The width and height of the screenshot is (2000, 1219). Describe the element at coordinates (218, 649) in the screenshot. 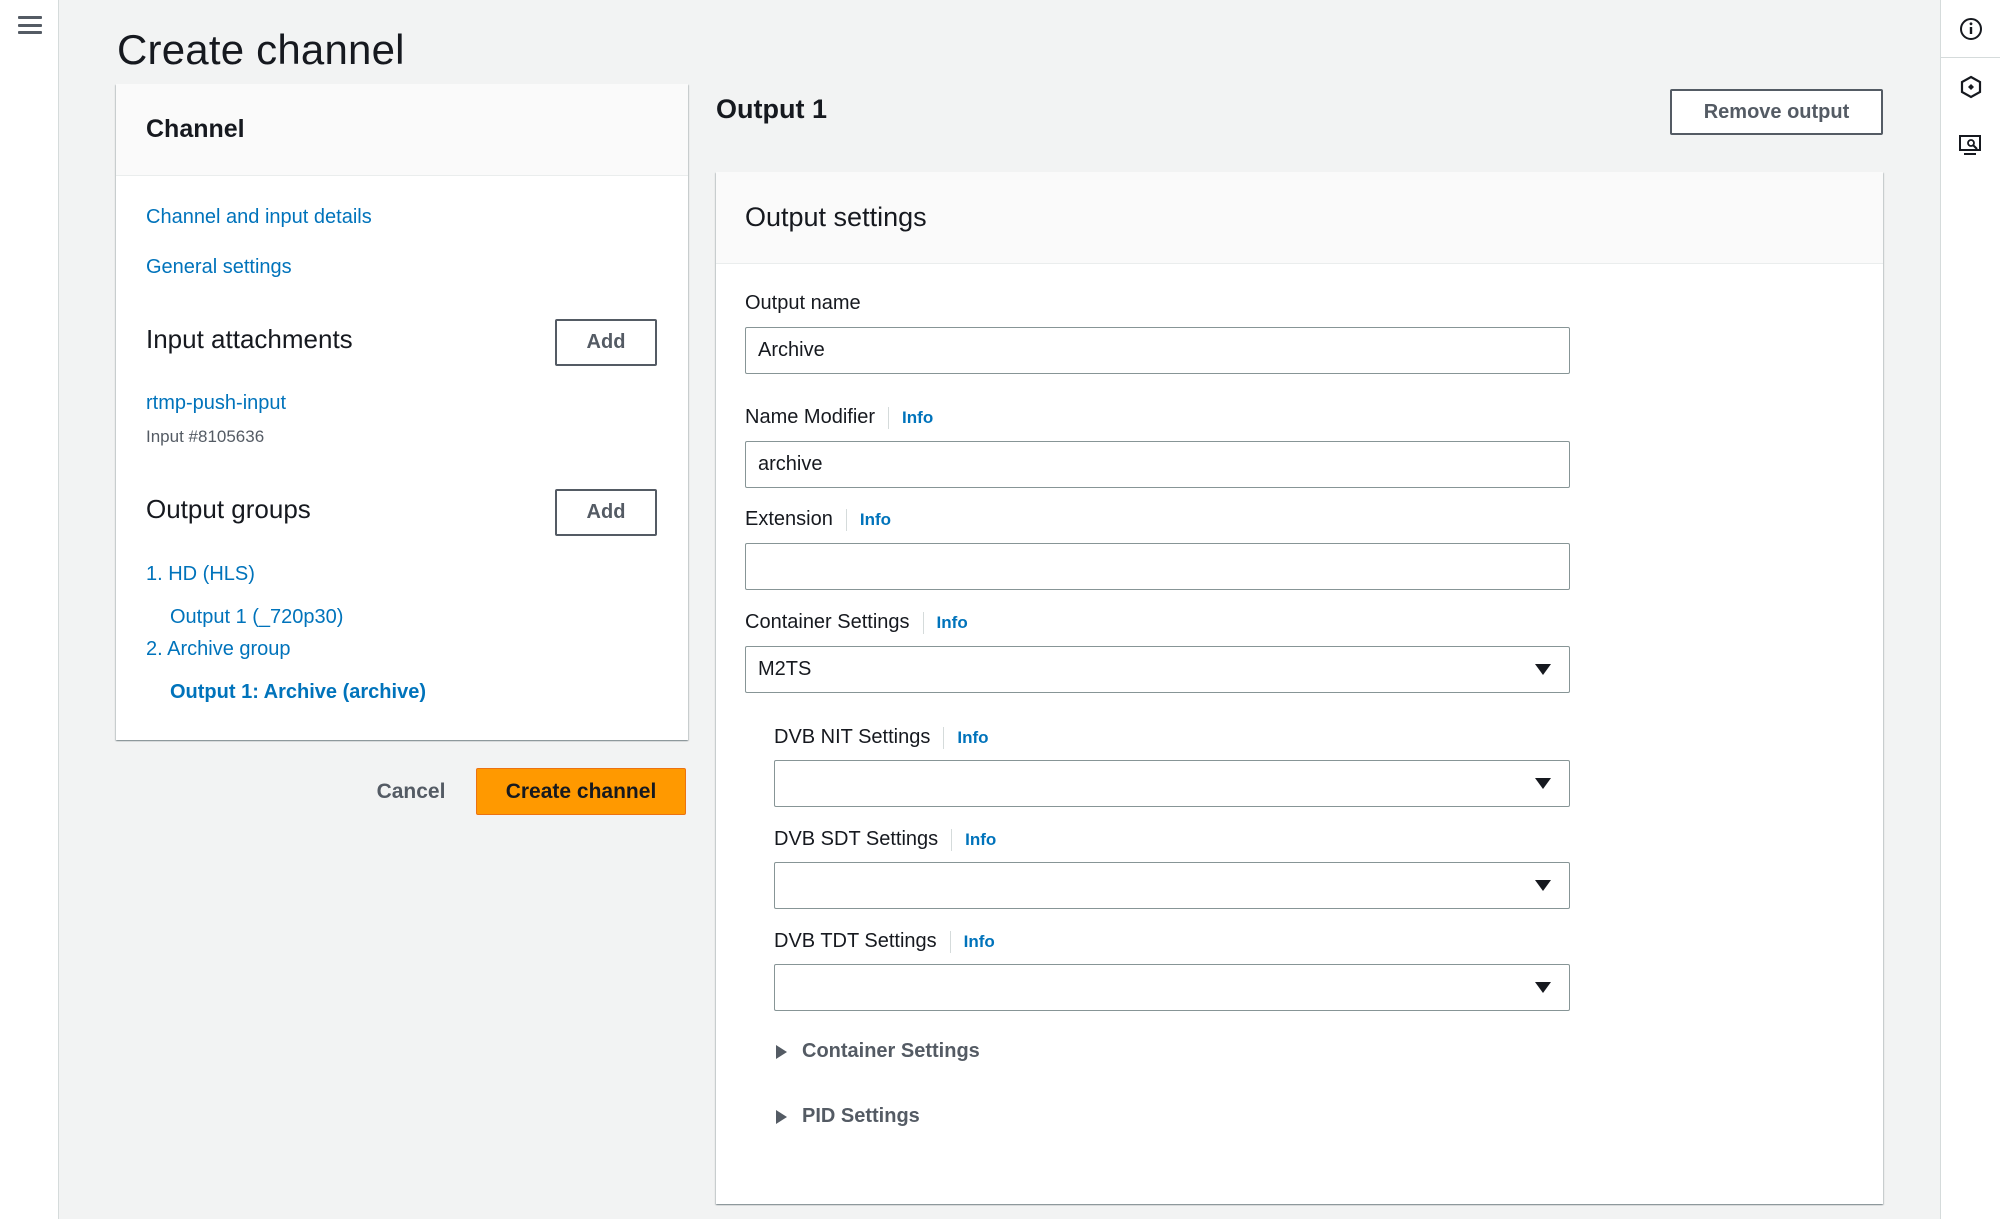

I see `output-group-archive-link: 2. Archive group` at that location.